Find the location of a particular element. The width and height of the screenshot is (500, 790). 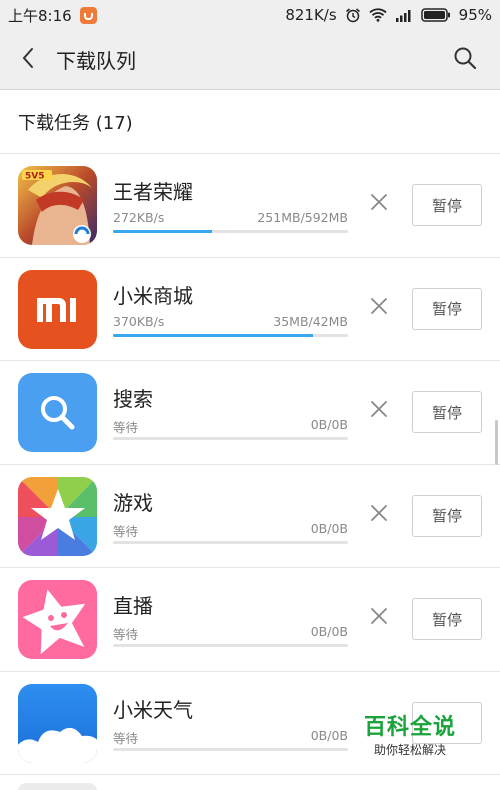

download-item: 搜索 等待 0B/0B 暂停 is located at coordinates (250, 413).